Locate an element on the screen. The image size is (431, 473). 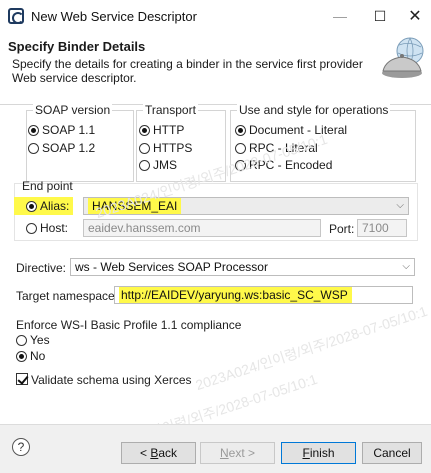
host-input: eaidev.hanssem.com is located at coordinates (202, 228).